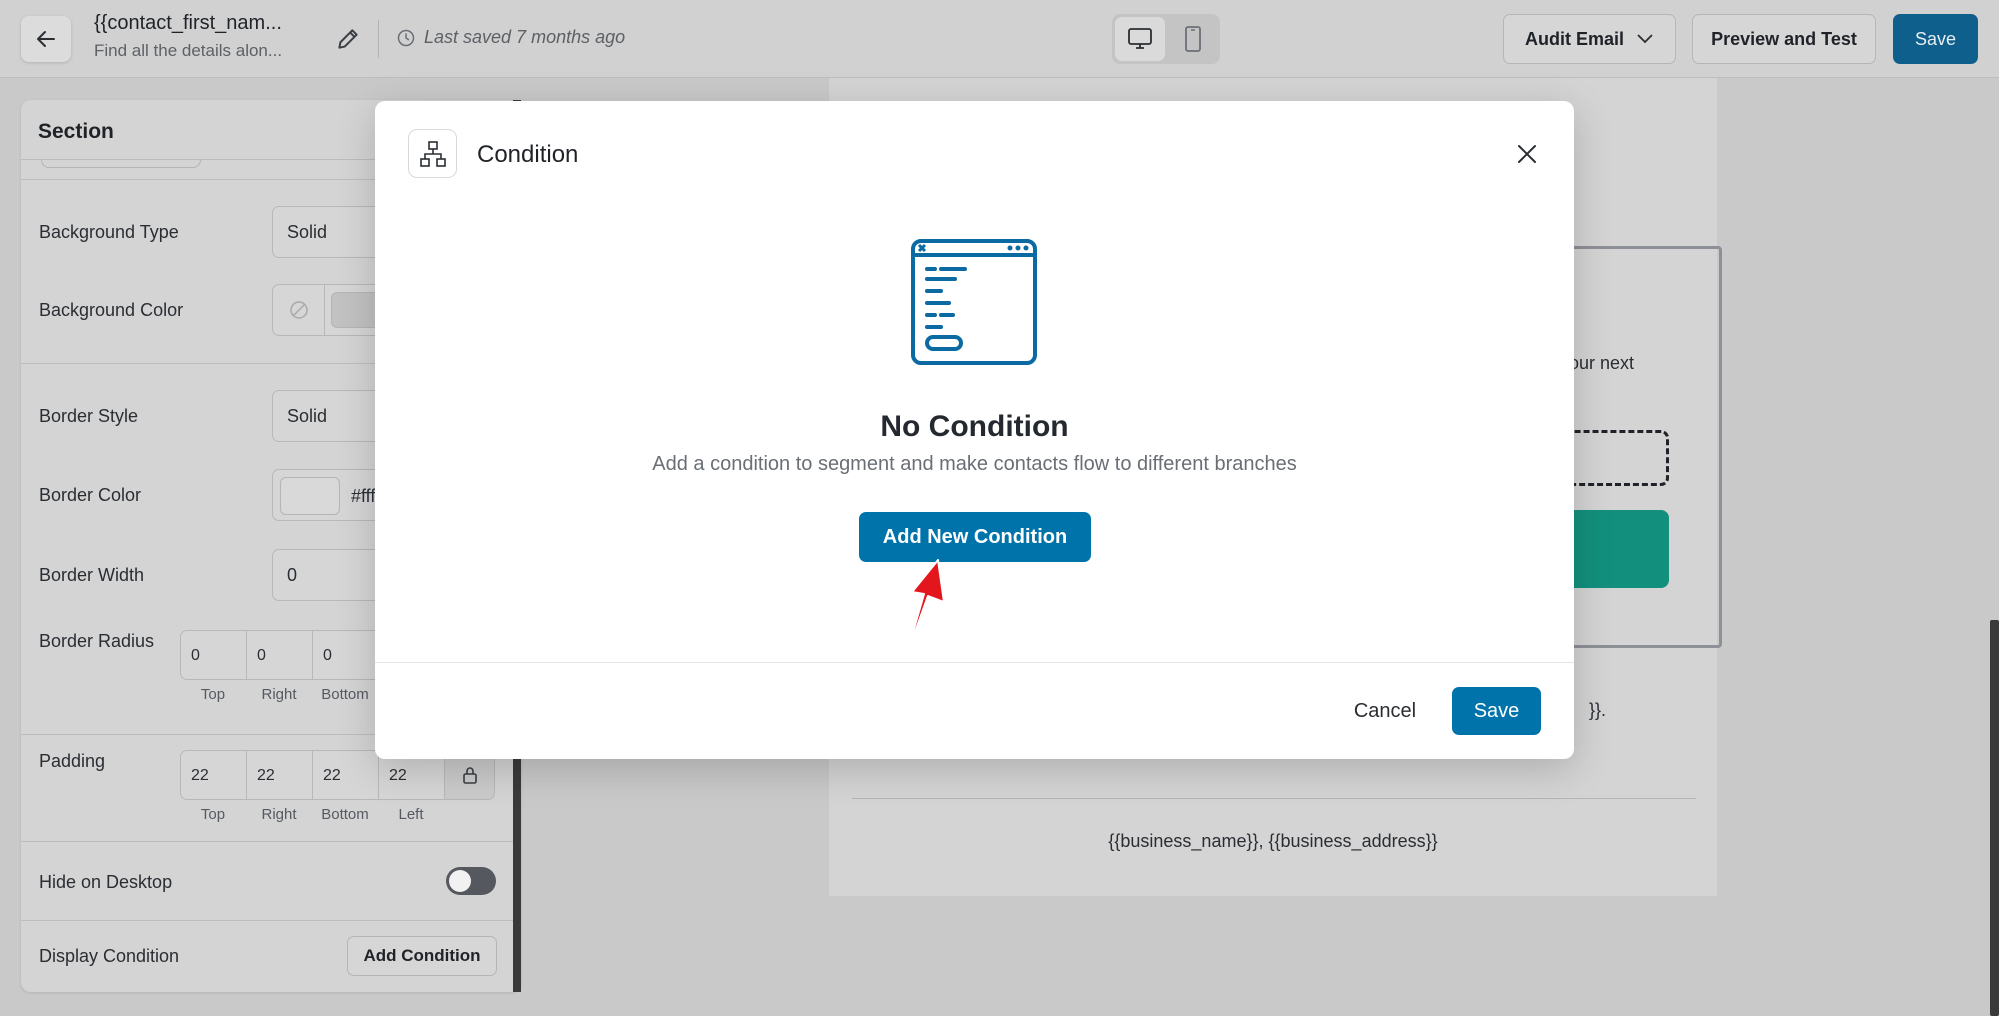 This screenshot has width=1999, height=1016. What do you see at coordinates (525, 37) in the screenshot?
I see `last-saved-text: Last saved 7 months ago` at bounding box center [525, 37].